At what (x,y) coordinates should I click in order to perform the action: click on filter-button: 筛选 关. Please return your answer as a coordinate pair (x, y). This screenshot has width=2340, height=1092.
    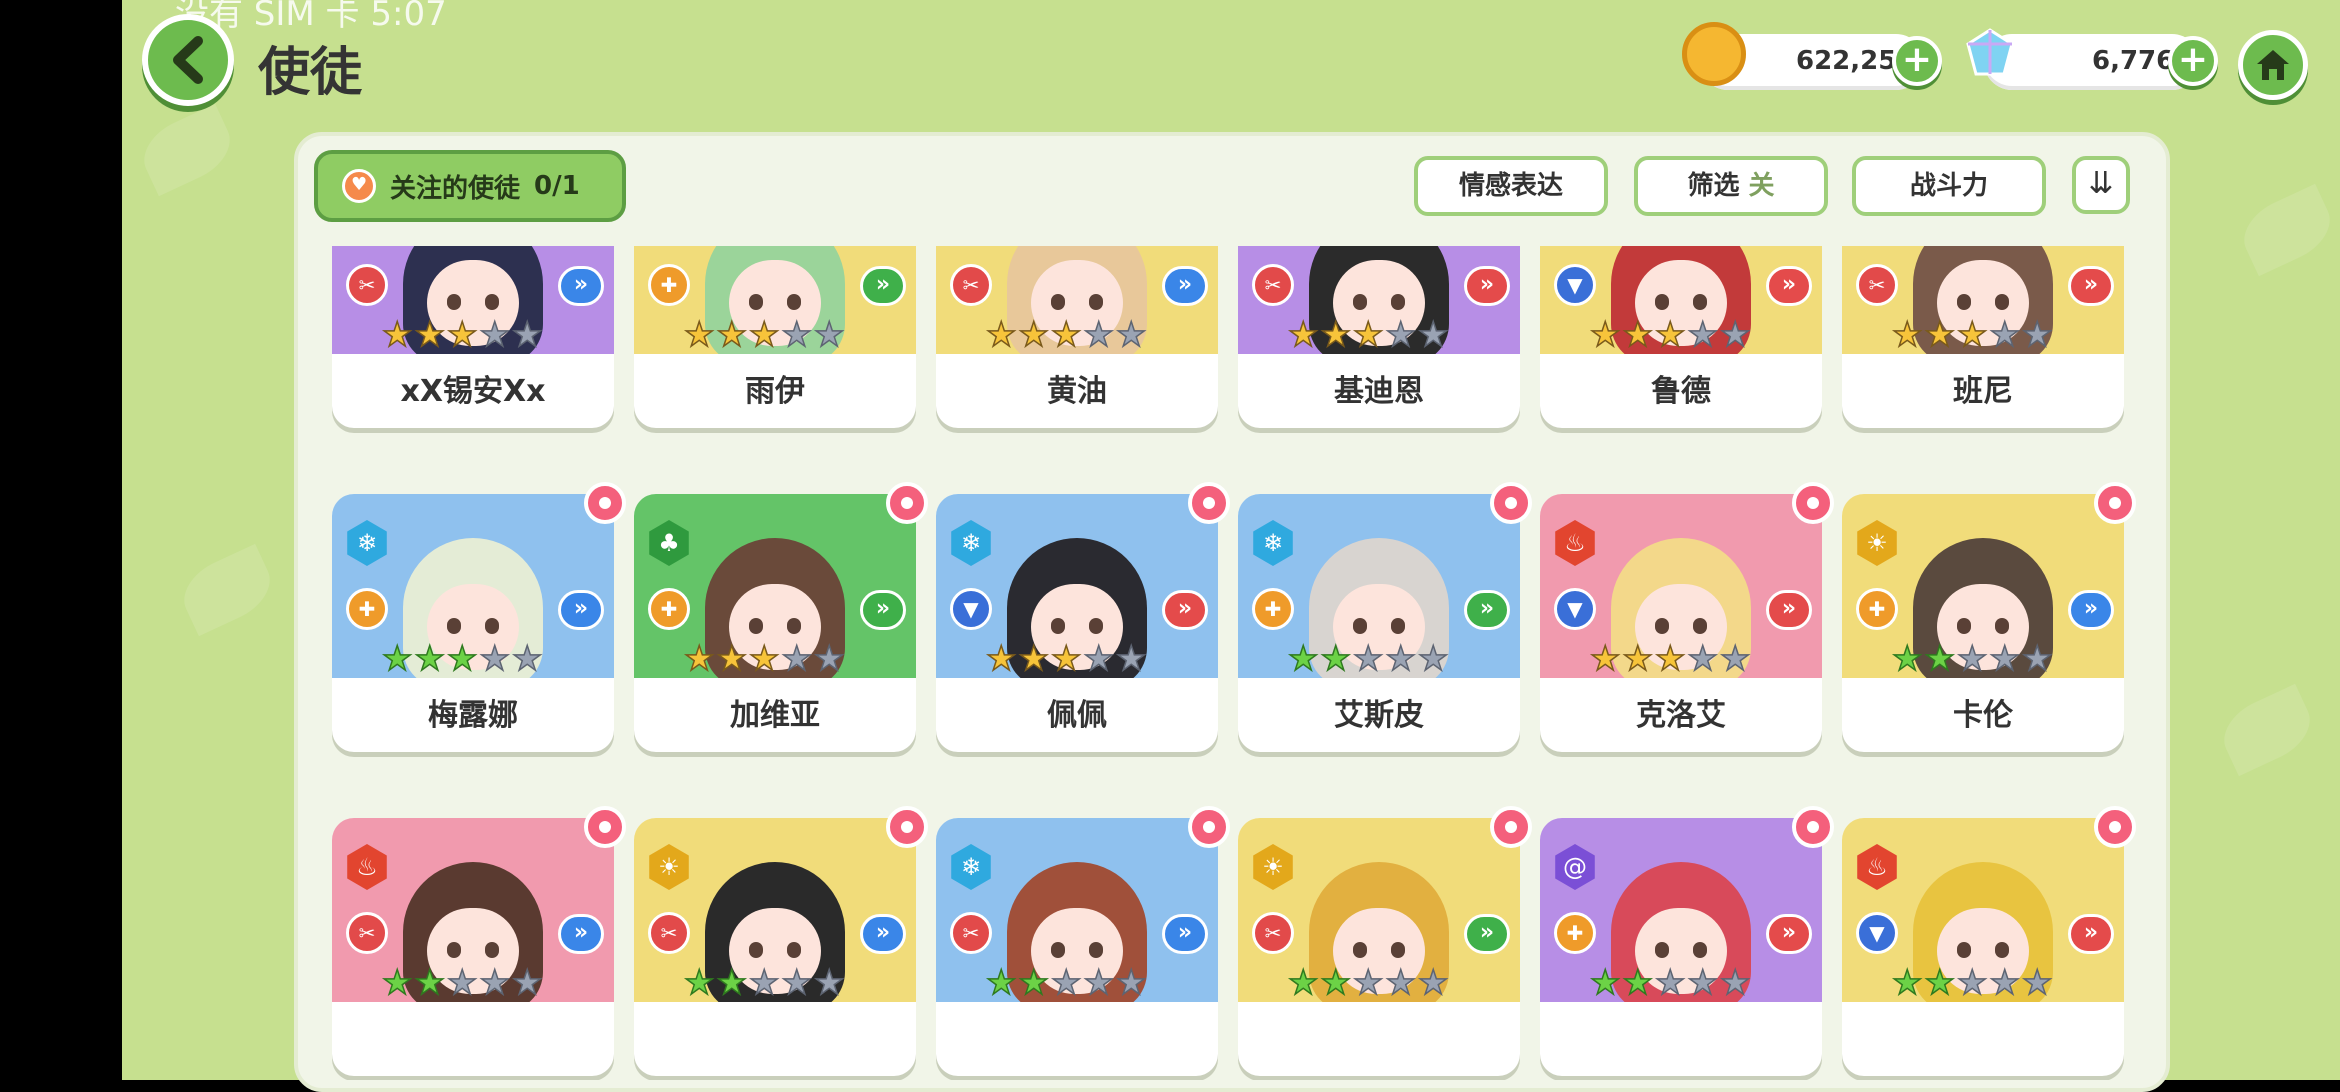
    Looking at the image, I should click on (1731, 186).